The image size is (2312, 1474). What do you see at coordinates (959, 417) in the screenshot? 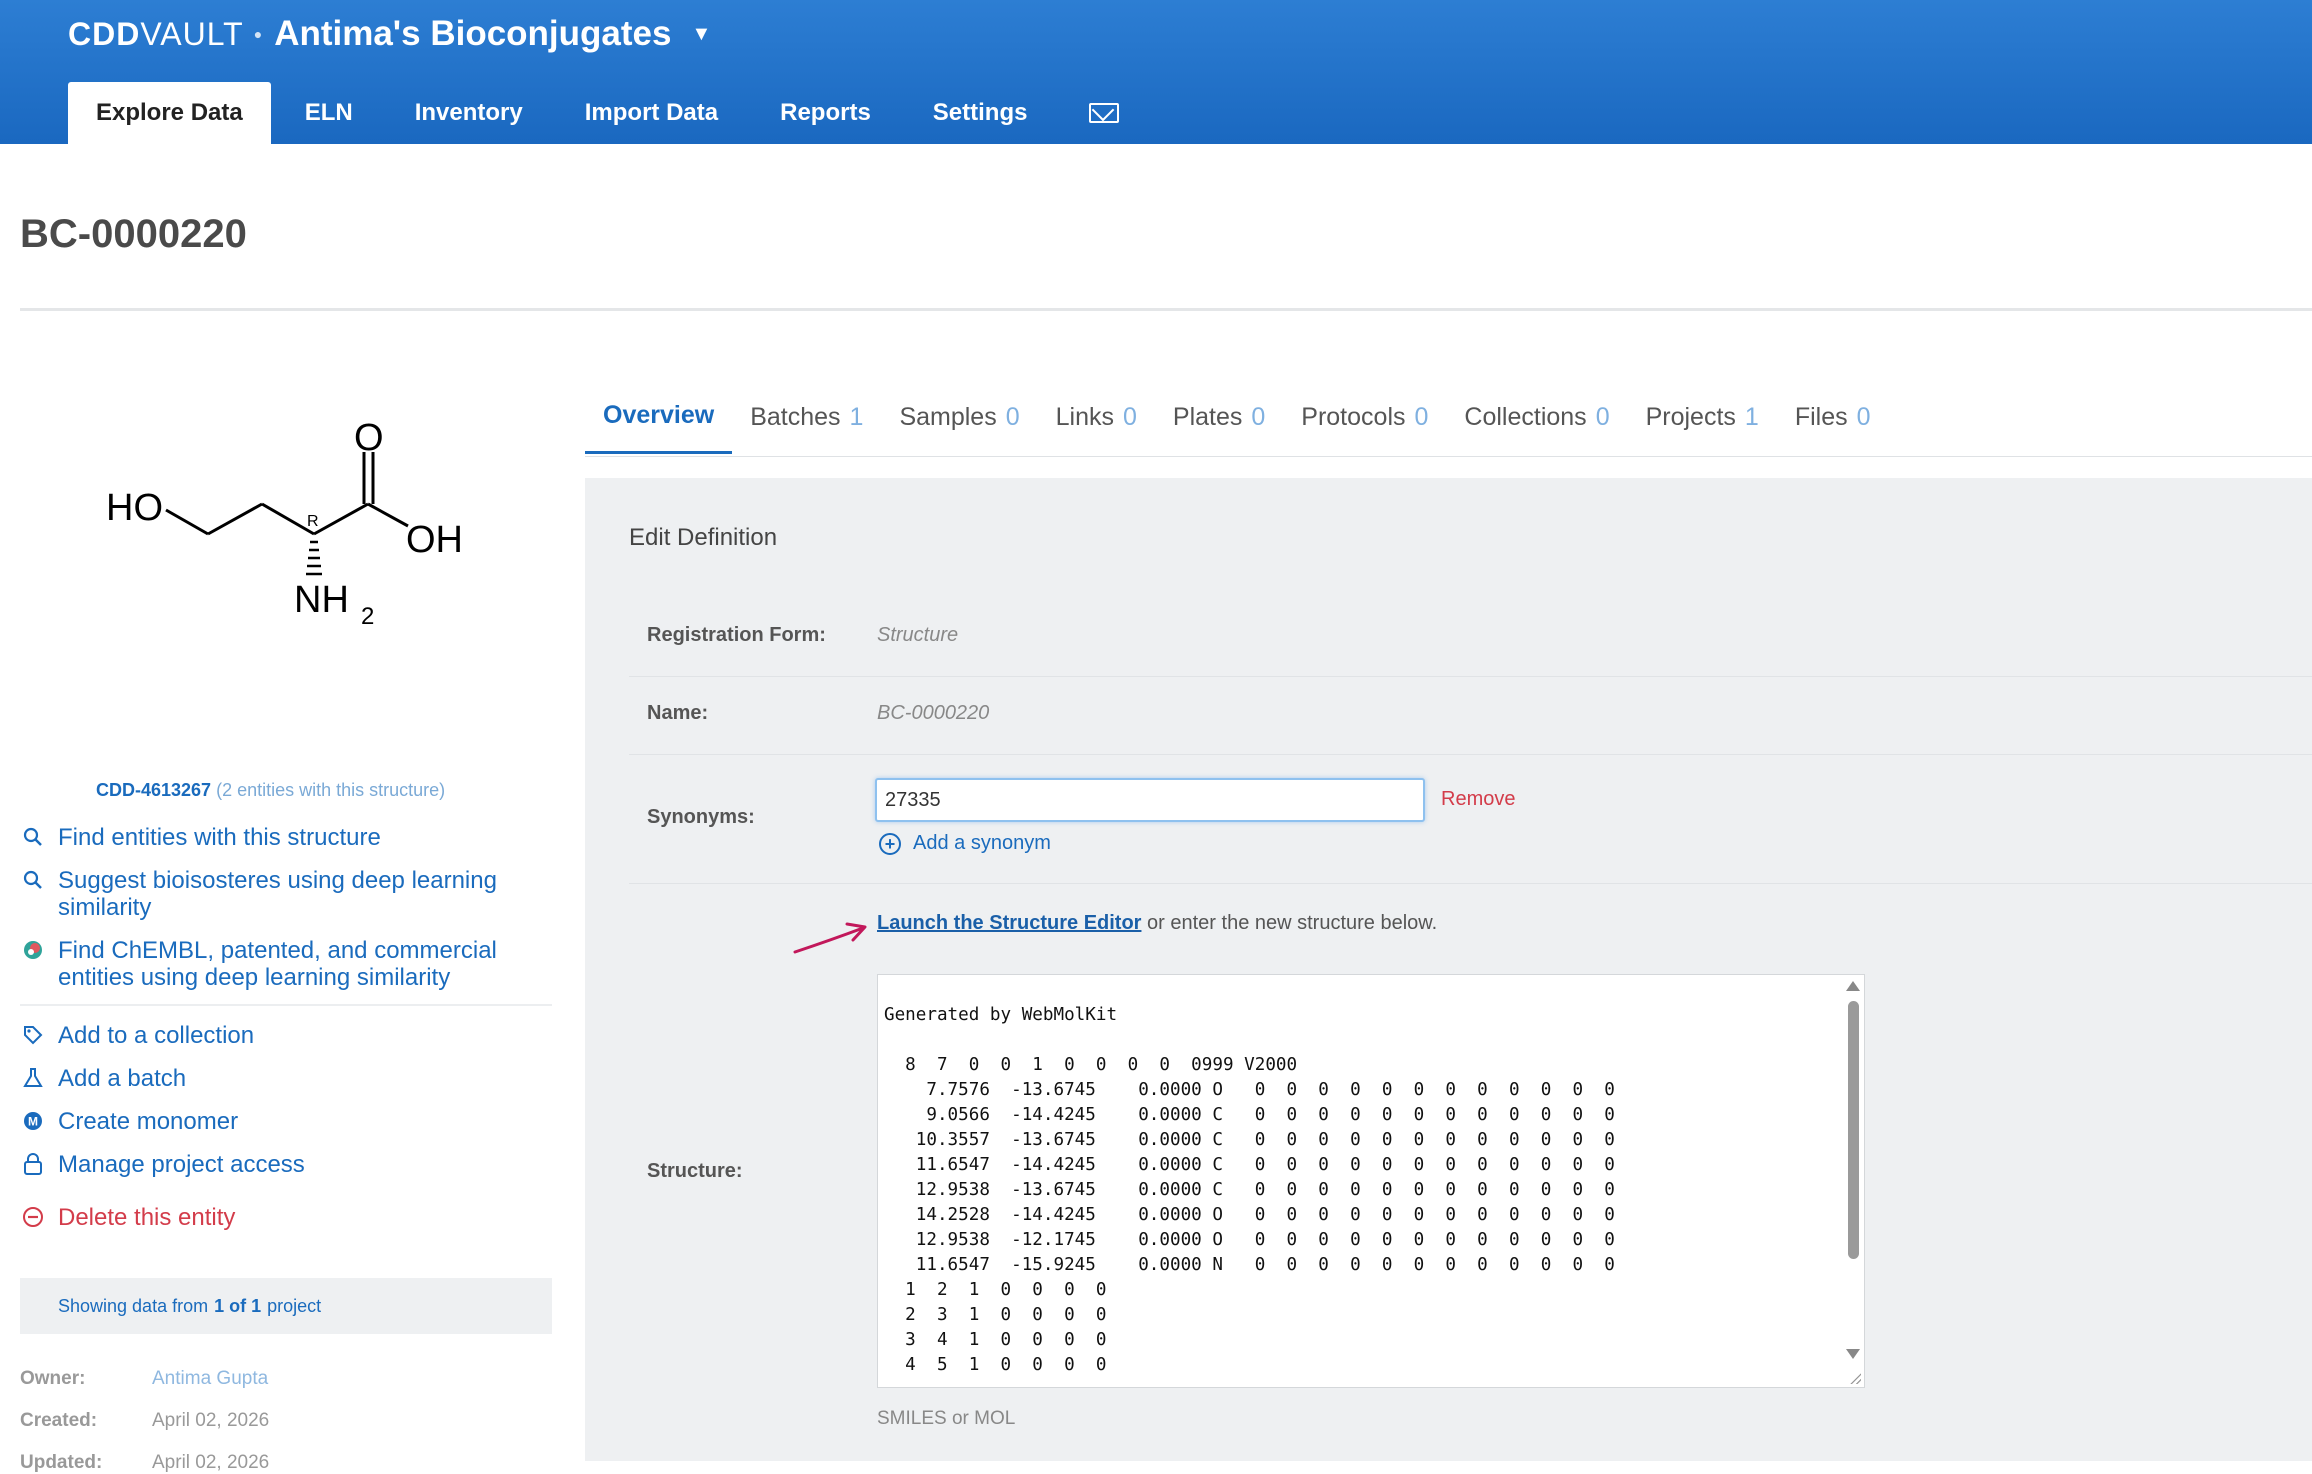
I see `tab-samples: Samples 0` at bounding box center [959, 417].